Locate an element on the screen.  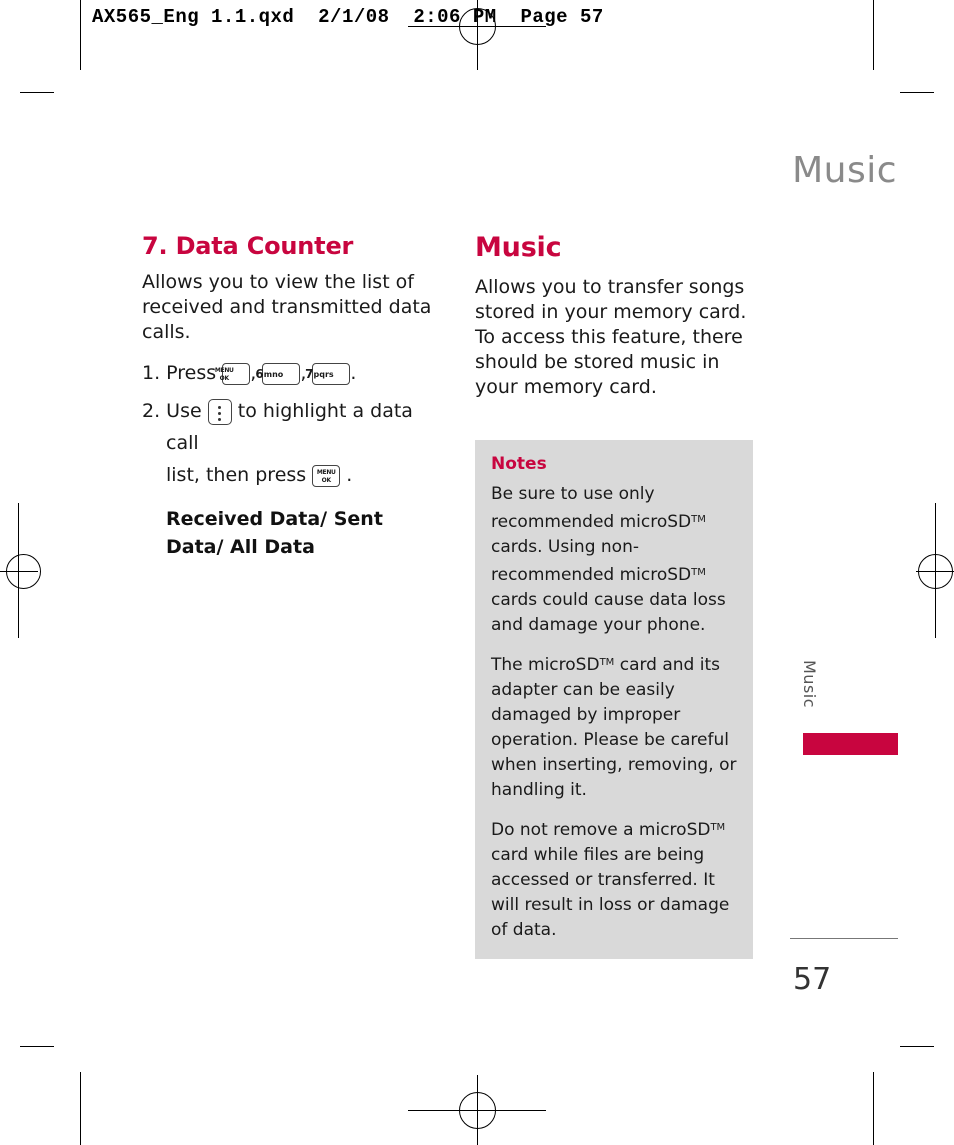
section-heading-music: Music is located at coordinates (518, 247).